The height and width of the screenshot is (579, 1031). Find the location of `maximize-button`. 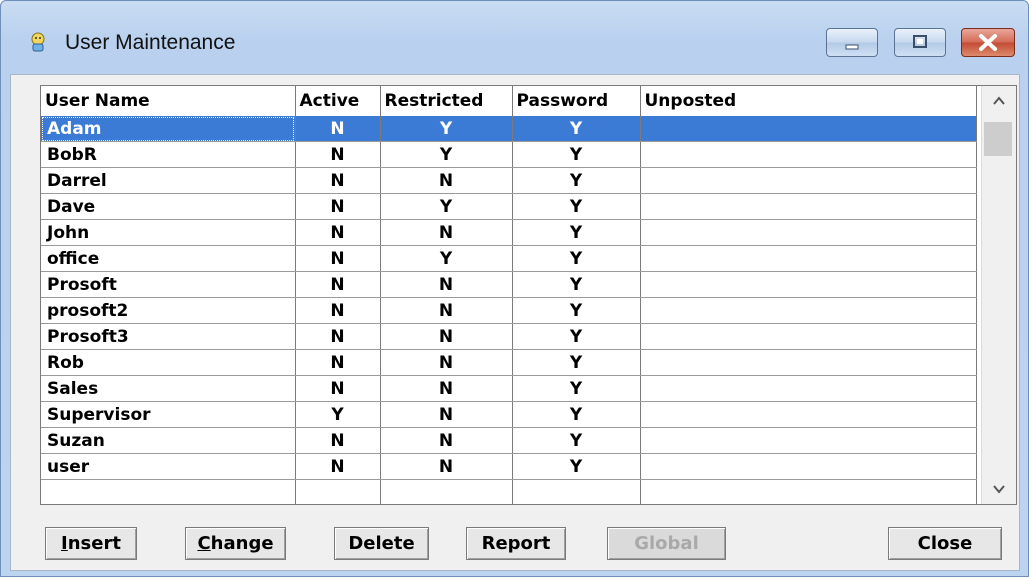

maximize-button is located at coordinates (920, 42).